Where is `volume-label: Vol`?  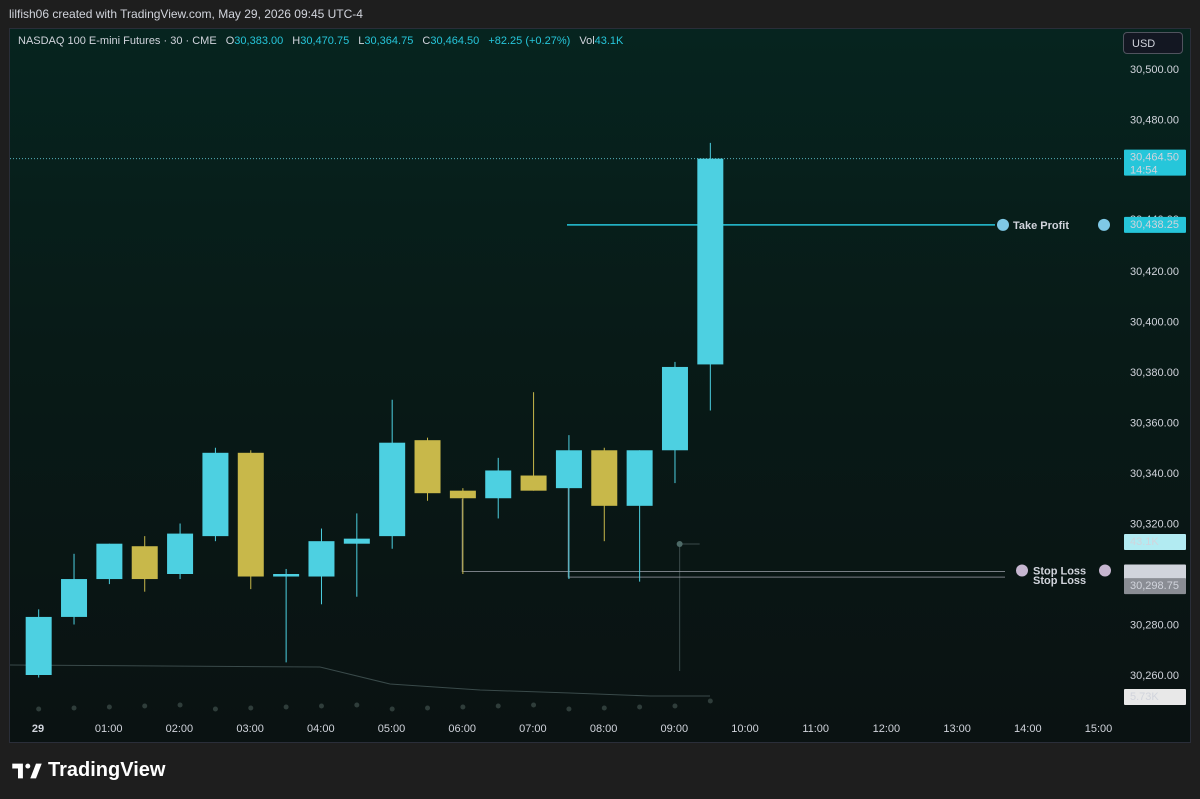 volume-label: Vol is located at coordinates (587, 41).